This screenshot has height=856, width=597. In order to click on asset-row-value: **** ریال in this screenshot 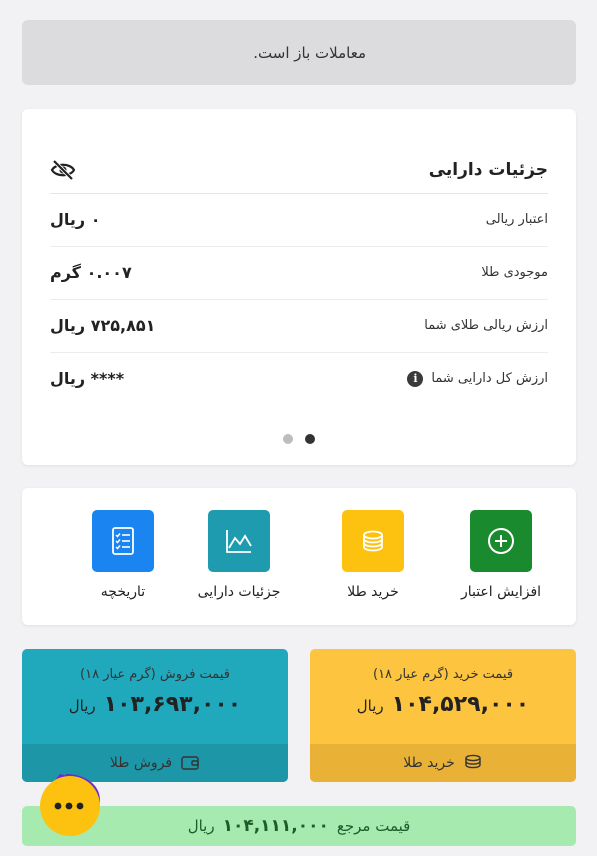, I will do `click(87, 378)`.